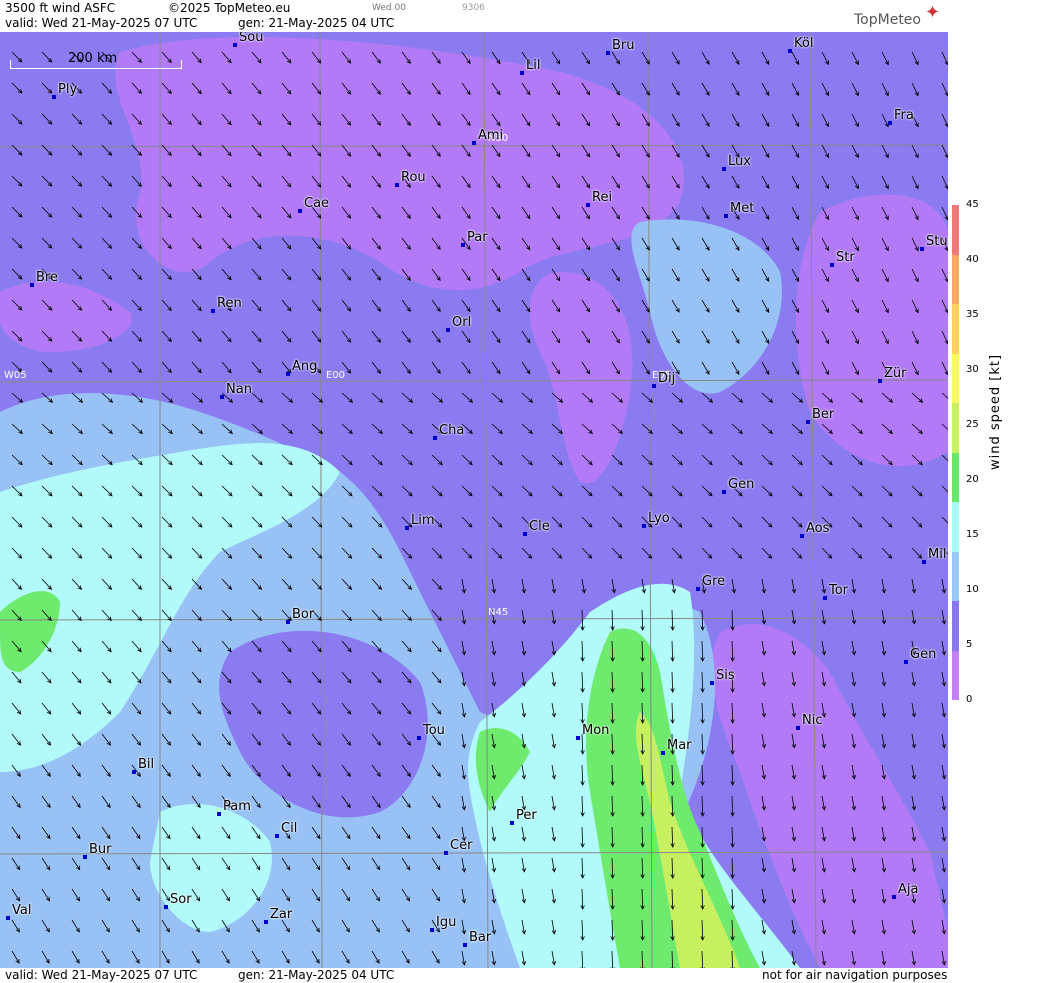  What do you see at coordinates (316, 23) in the screenshot?
I see `generation-time: gen: 21-May-2025 04 UTC` at bounding box center [316, 23].